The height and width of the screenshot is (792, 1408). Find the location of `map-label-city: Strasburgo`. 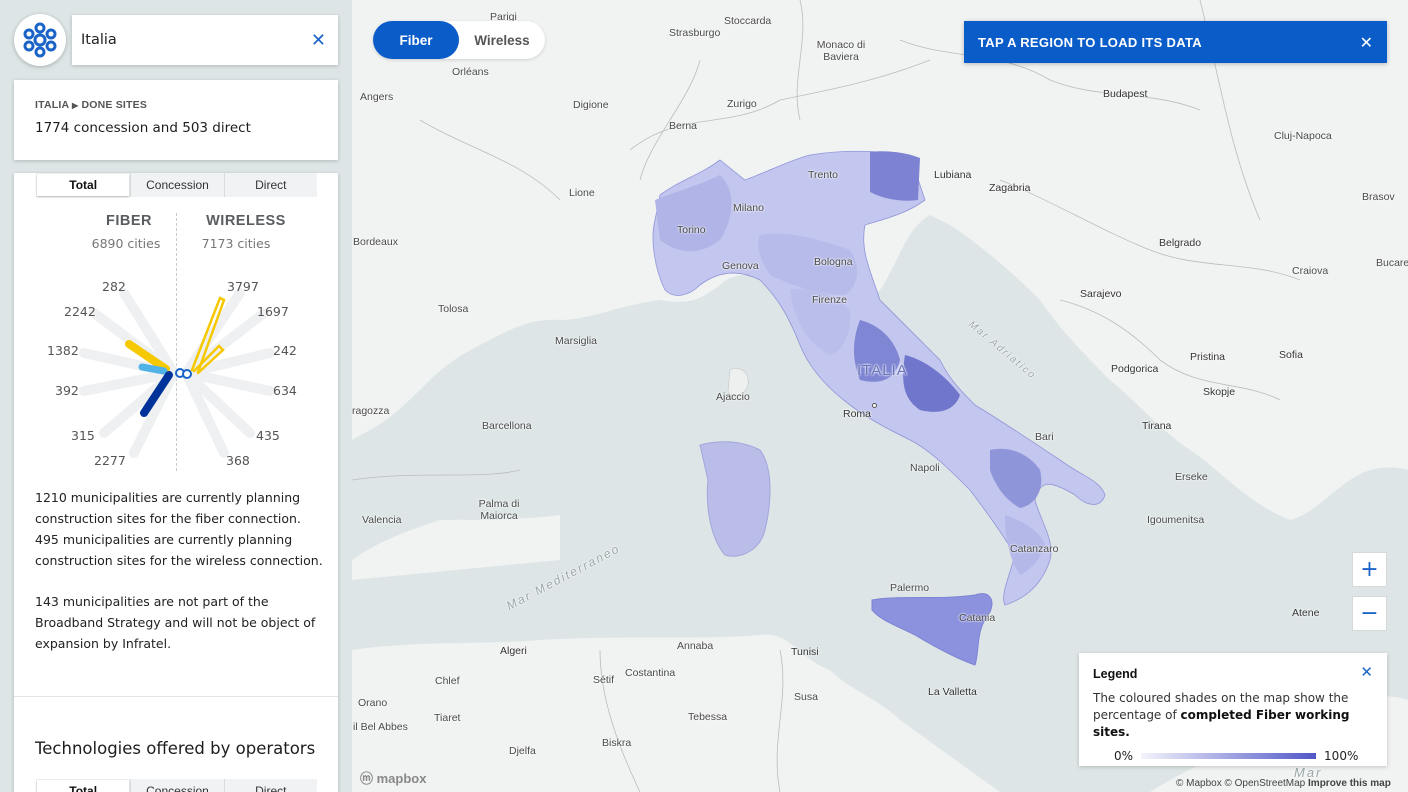

map-label-city: Strasburgo is located at coordinates (695, 33).